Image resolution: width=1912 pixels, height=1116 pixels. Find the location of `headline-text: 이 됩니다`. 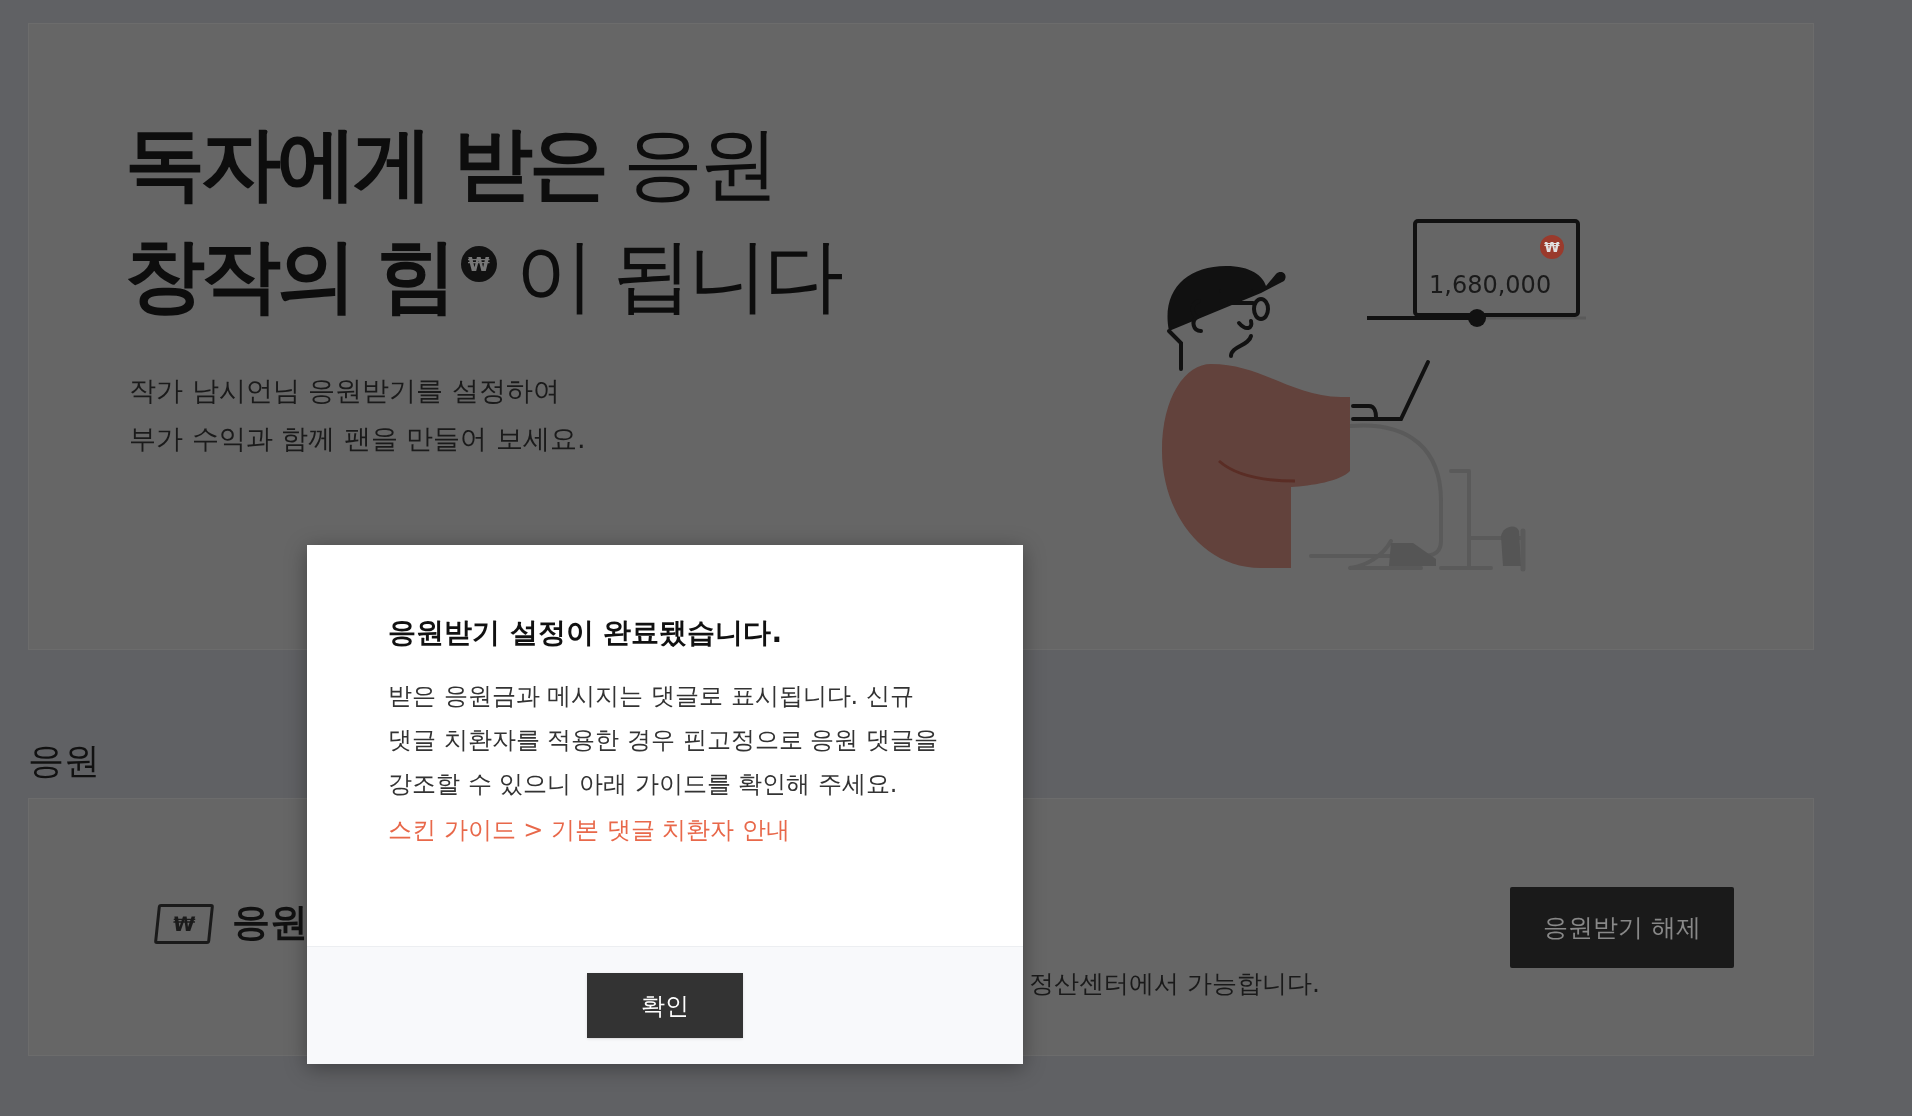

headline-text: 이 됩니다 is located at coordinates (677, 276).